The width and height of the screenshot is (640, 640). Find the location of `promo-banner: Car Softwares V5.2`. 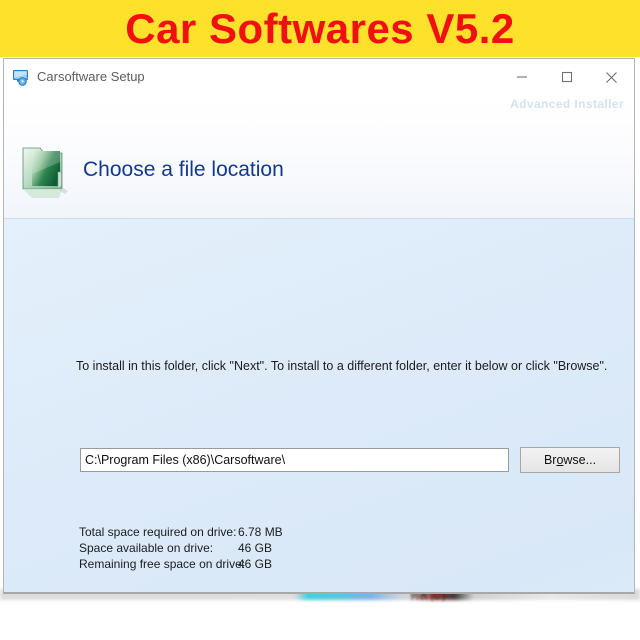

promo-banner: Car Softwares V5.2 is located at coordinates (320, 28).